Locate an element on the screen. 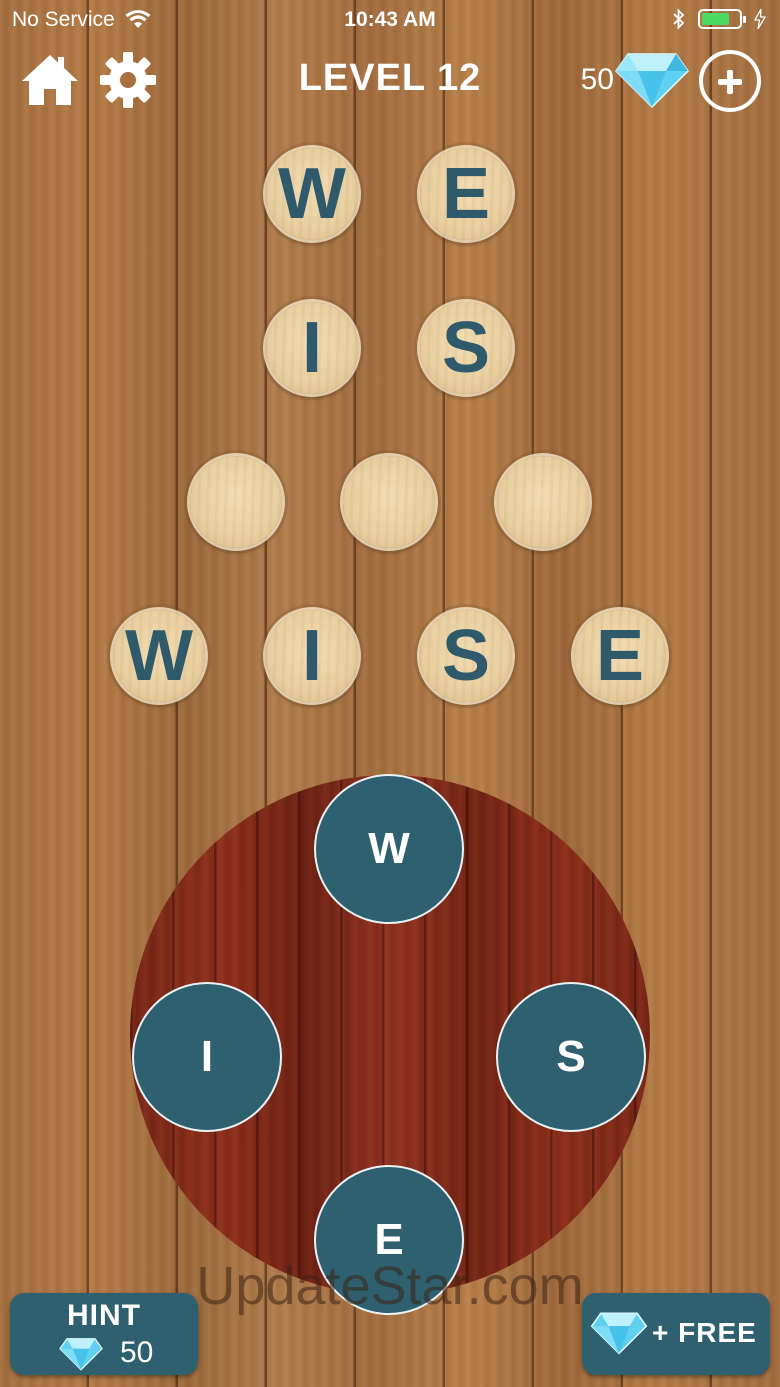  charging-bolt-icon is located at coordinates (760, 19).